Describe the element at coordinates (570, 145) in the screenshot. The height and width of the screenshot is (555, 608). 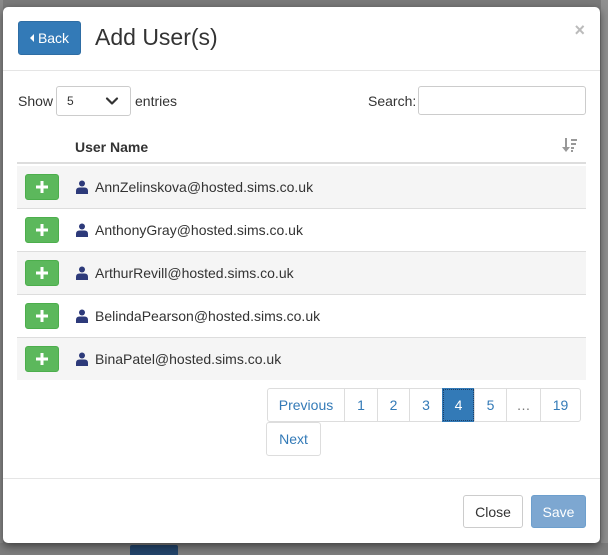
I see `sort-descending-icon` at that location.